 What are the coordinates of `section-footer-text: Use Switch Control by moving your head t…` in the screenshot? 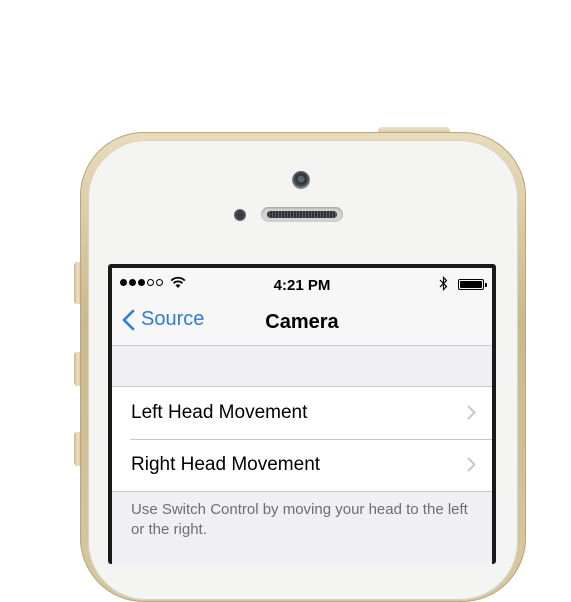 It's located at (299, 519).